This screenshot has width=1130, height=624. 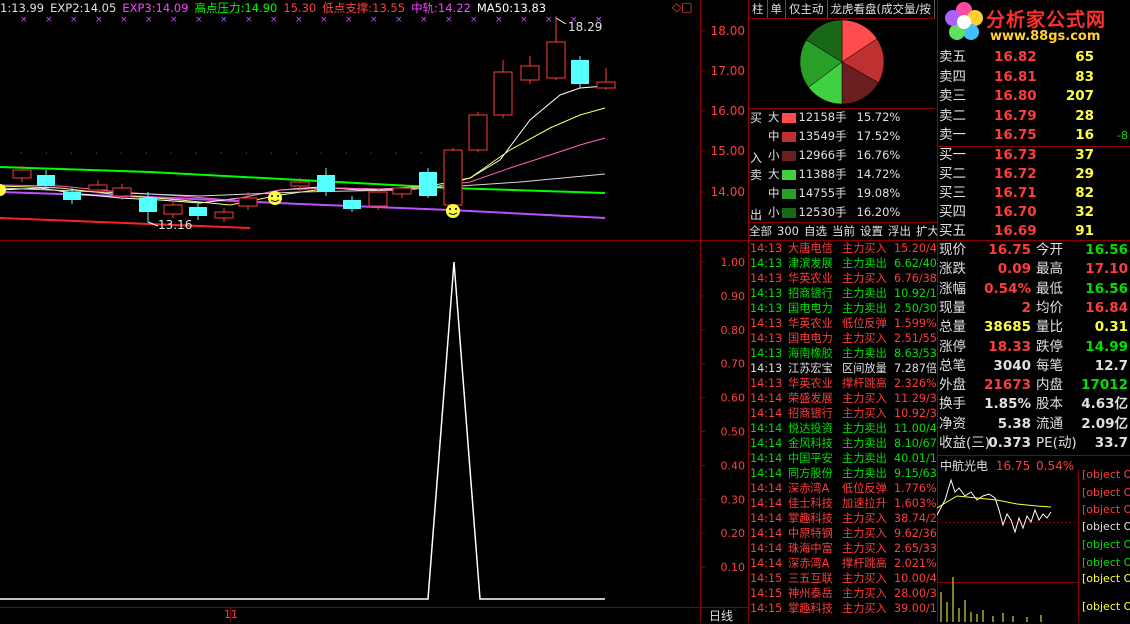 What do you see at coordinates (721, 615) in the screenshot?
I see `period-label: 日线` at bounding box center [721, 615].